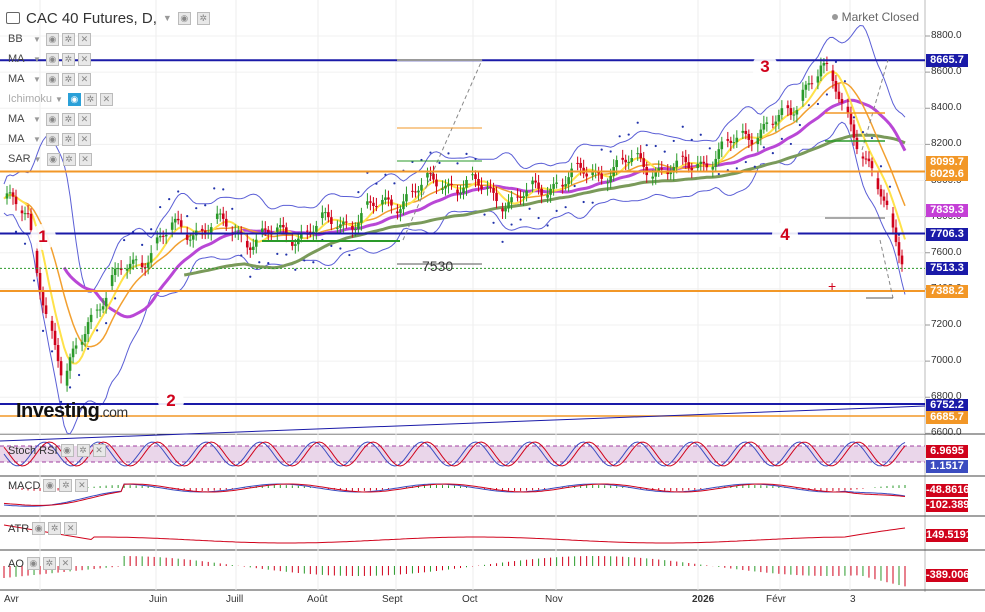 The height and width of the screenshot is (612, 985). Describe the element at coordinates (947, 466) in the screenshot. I see `stoch-rsi-value-2: 1.1517` at that location.